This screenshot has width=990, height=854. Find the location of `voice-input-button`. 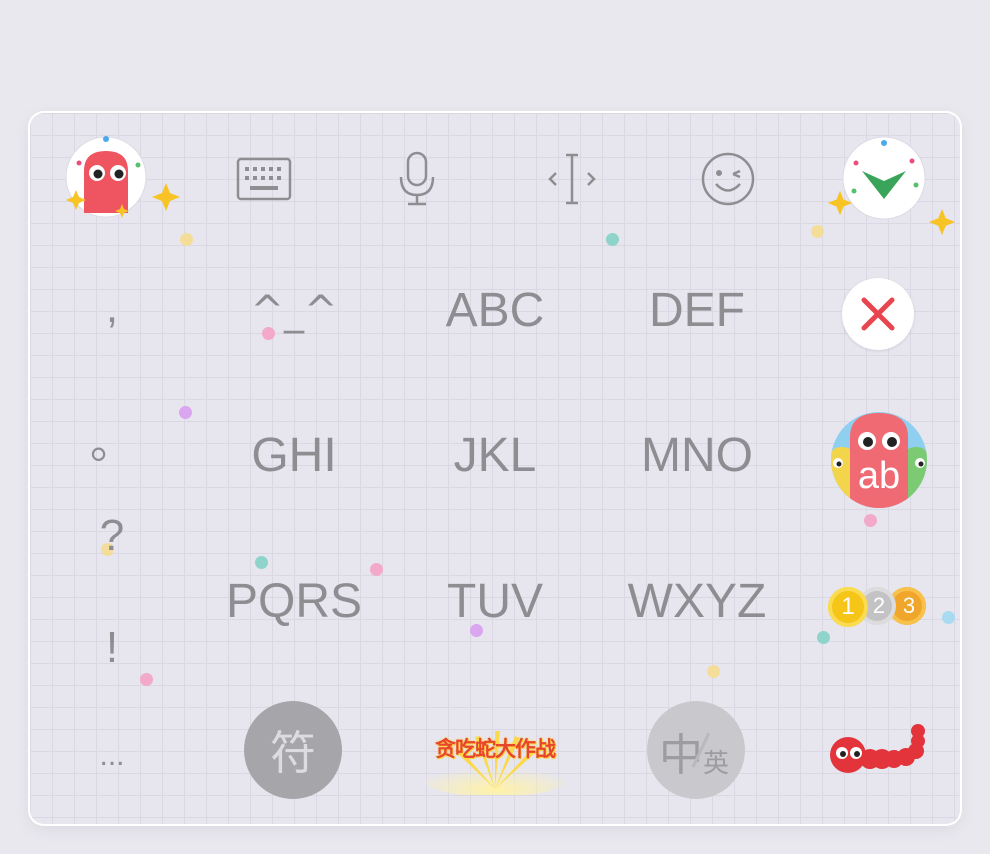

voice-input-button is located at coordinates (417, 179).